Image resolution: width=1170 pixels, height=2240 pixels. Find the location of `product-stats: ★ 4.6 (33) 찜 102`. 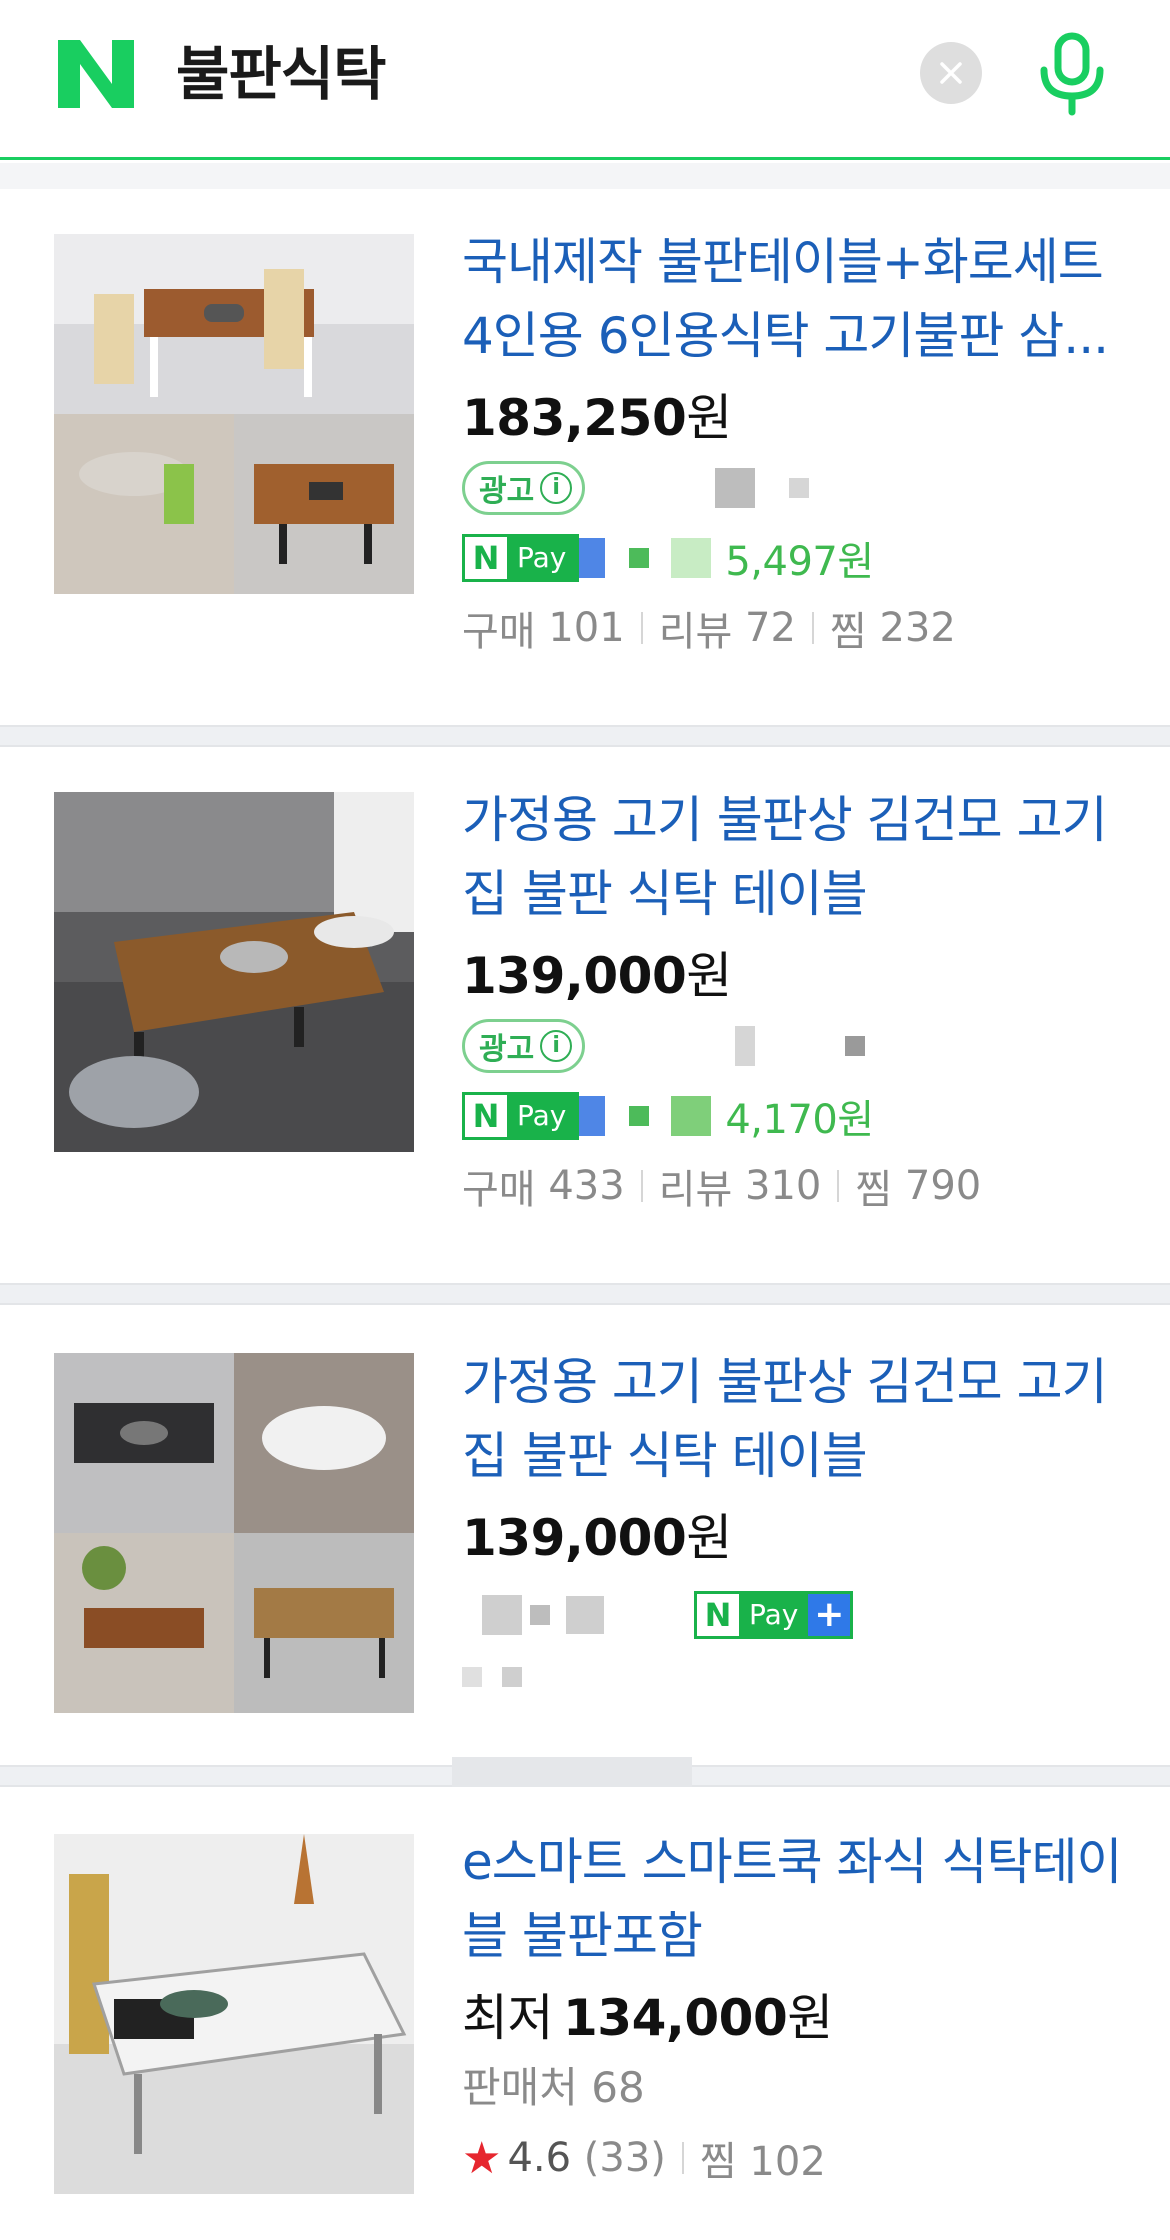

product-stats: ★ 4.6 (33) 찜 102 is located at coordinates (794, 2158).